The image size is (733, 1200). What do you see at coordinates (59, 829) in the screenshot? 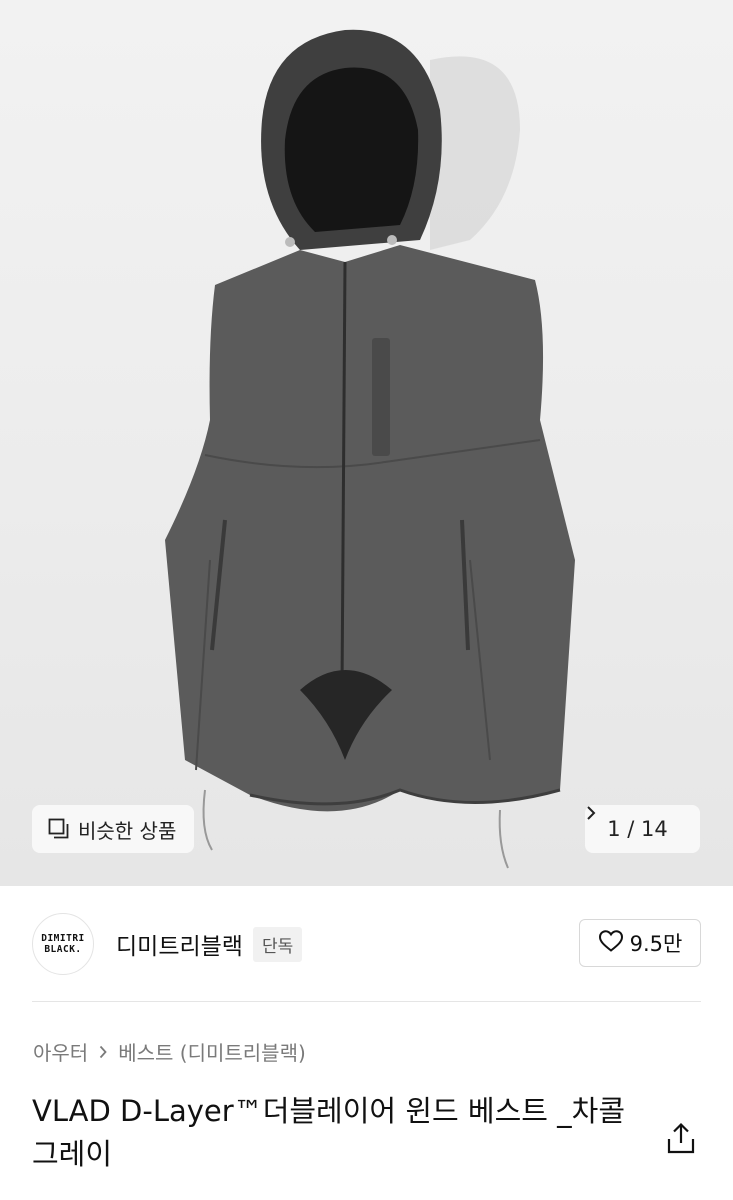
I see `similar-products-icon` at bounding box center [59, 829].